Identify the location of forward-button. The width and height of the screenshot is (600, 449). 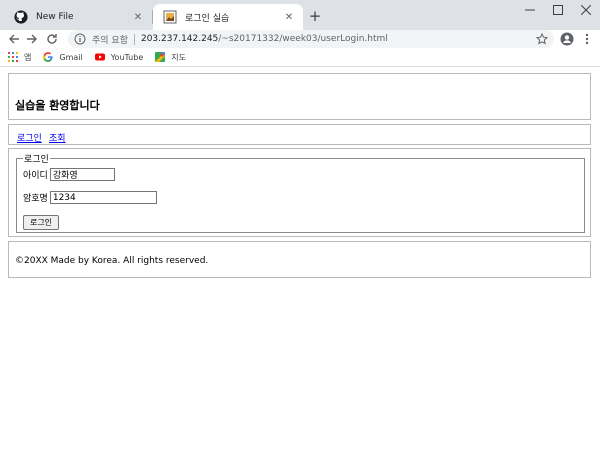
(32, 39).